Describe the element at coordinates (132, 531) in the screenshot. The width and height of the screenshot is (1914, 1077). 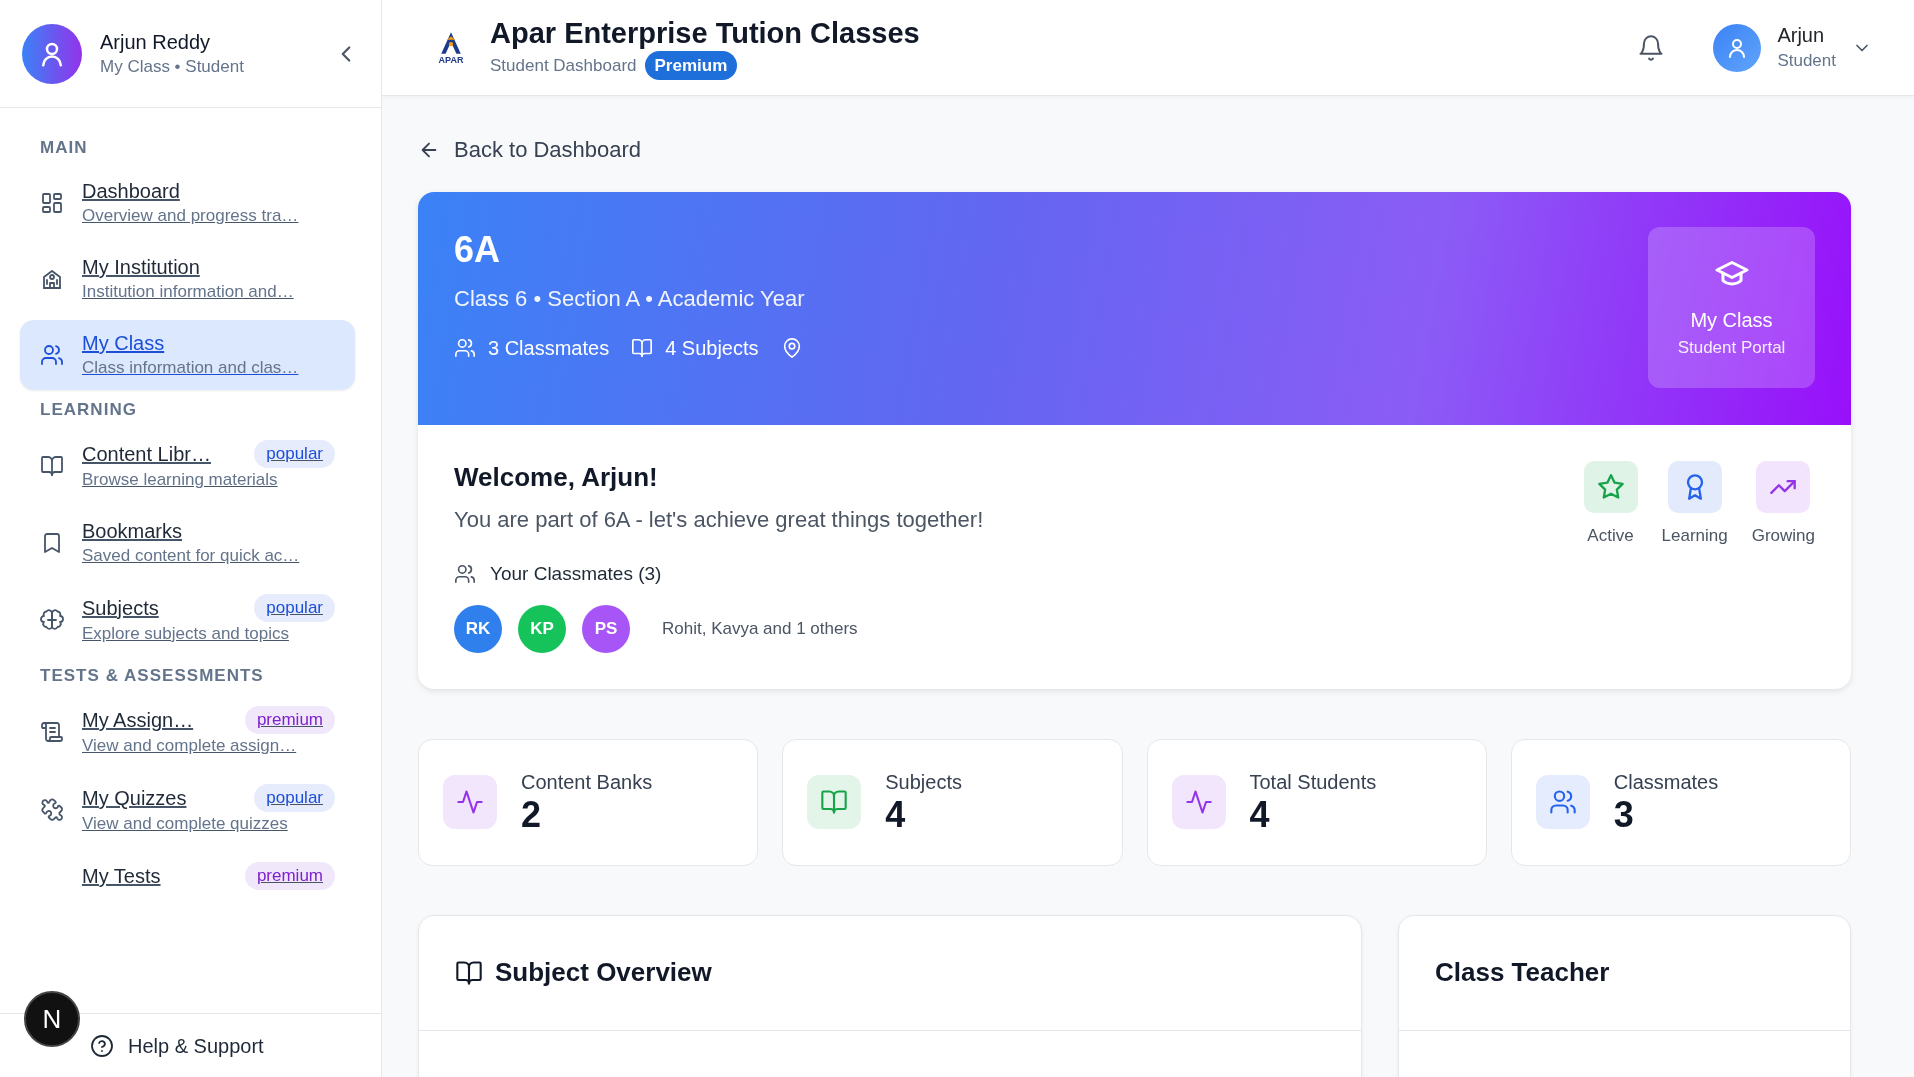
I see `nav-item-title: Bookmarks` at that location.